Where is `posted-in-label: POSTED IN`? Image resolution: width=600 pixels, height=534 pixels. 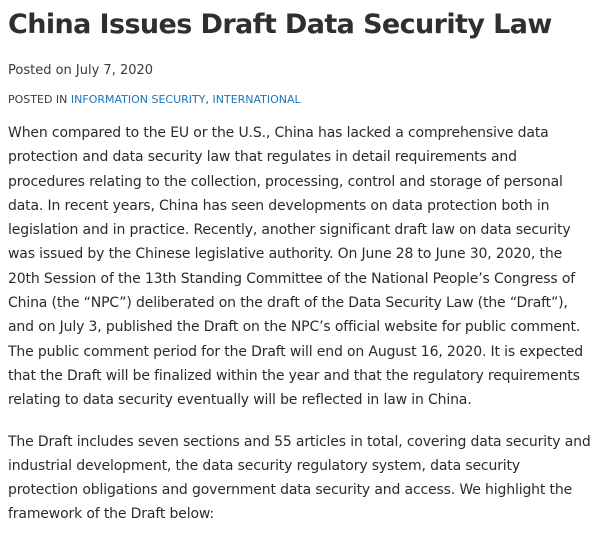 posted-in-label: POSTED IN is located at coordinates (39, 99).